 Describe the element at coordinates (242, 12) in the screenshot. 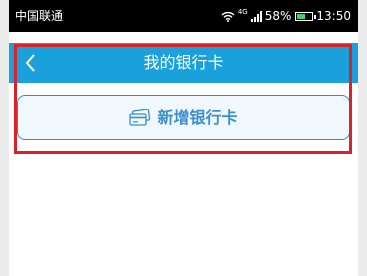

I see `network-type: 4G` at that location.